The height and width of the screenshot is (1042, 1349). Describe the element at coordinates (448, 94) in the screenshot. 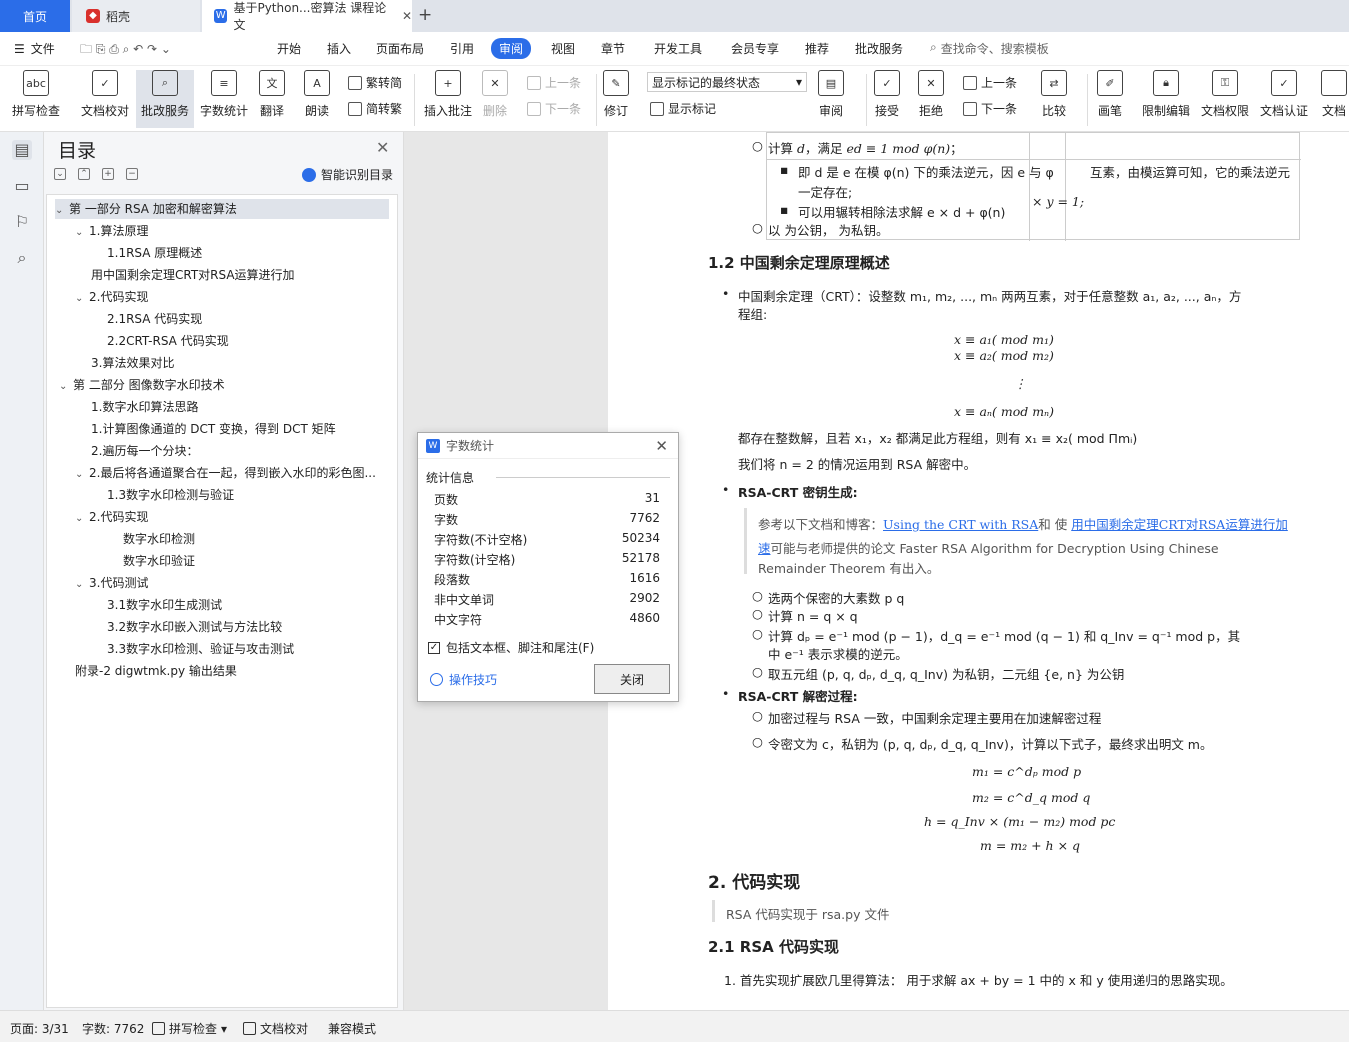

I see `insert-comment-button: + 插入批注` at that location.